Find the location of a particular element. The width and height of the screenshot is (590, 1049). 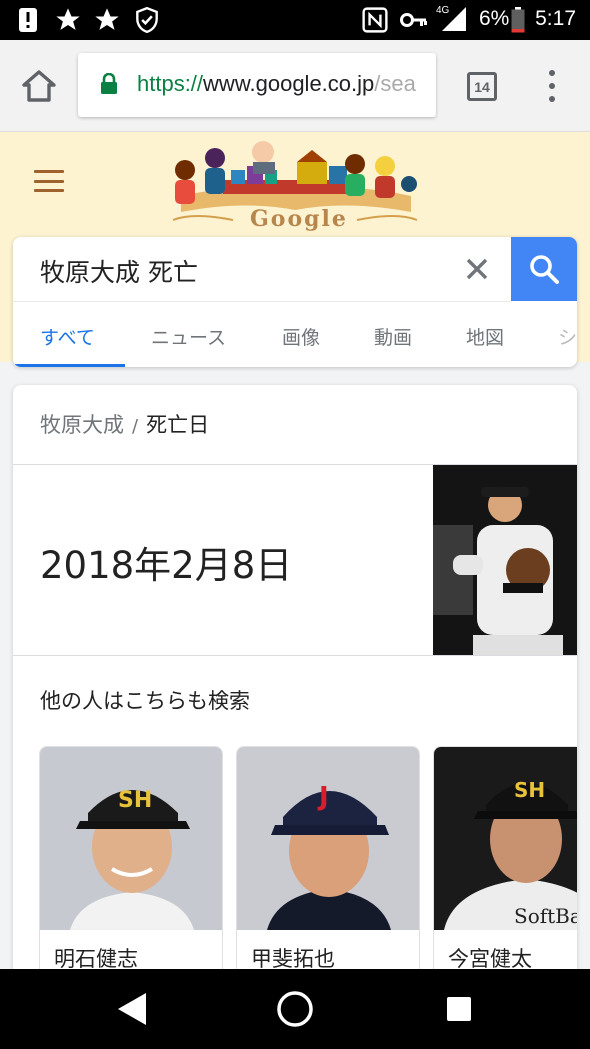

active-tab-indicator is located at coordinates (69, 365).